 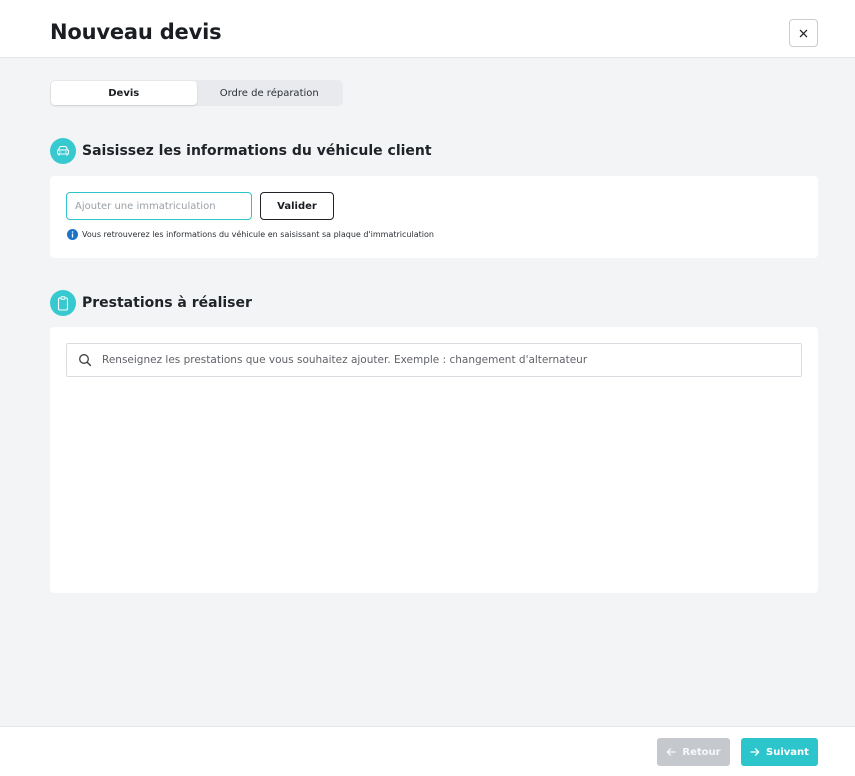 I want to click on back-button-label: Retour, so click(x=701, y=752).